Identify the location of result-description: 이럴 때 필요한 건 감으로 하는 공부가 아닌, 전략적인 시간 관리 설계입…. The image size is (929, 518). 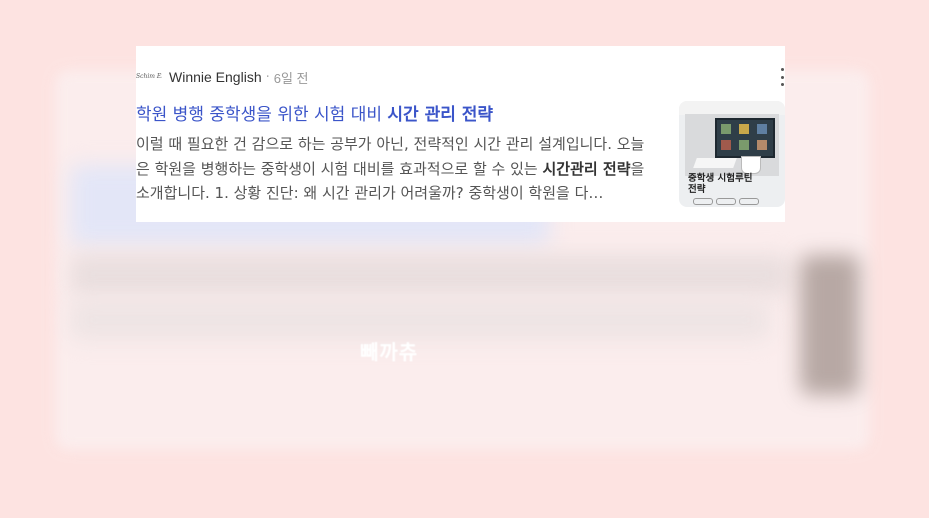
(397, 169).